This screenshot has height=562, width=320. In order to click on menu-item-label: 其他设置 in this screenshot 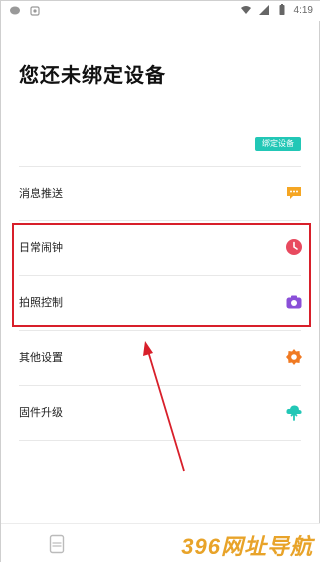, I will do `click(41, 357)`.